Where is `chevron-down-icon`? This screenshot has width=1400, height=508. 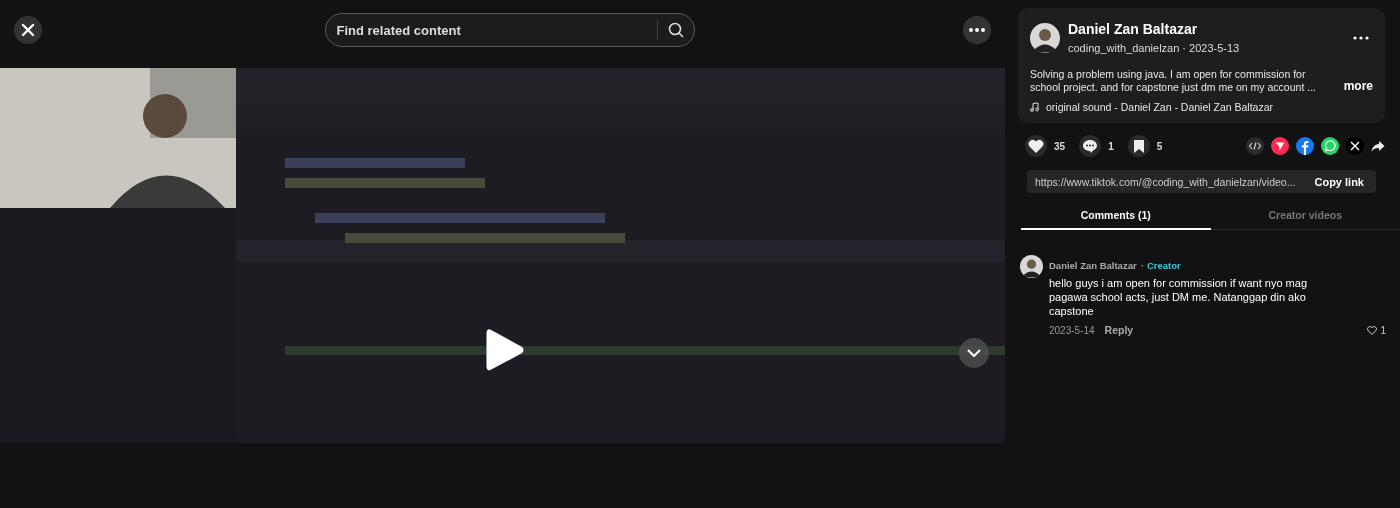 chevron-down-icon is located at coordinates (974, 353).